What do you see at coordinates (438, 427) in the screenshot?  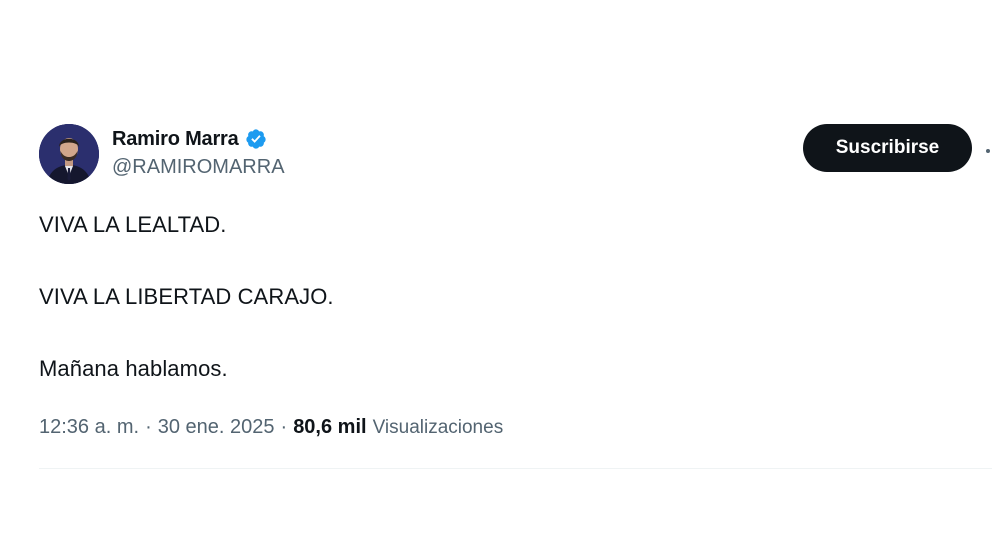 I see `views-label: Visualizaciones` at bounding box center [438, 427].